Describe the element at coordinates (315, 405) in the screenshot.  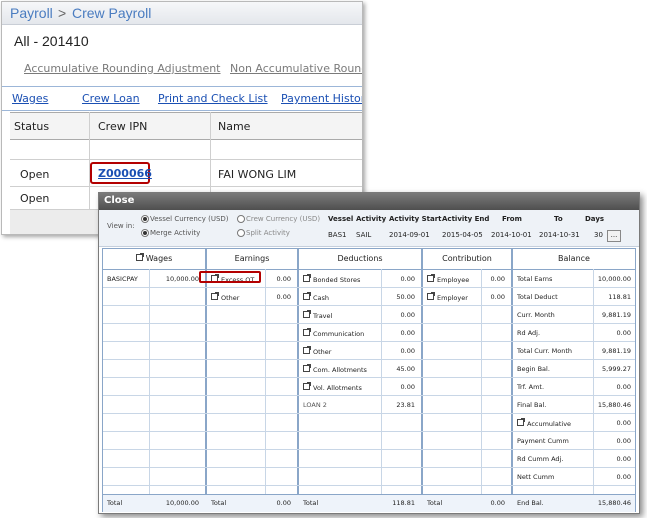
I see `deduction-loan-label: LOAN 2` at that location.